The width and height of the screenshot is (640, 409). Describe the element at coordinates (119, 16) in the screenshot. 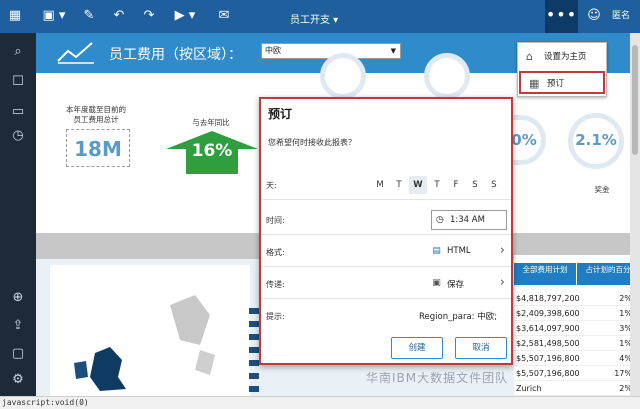

I see `undo-icon: ↶` at that location.